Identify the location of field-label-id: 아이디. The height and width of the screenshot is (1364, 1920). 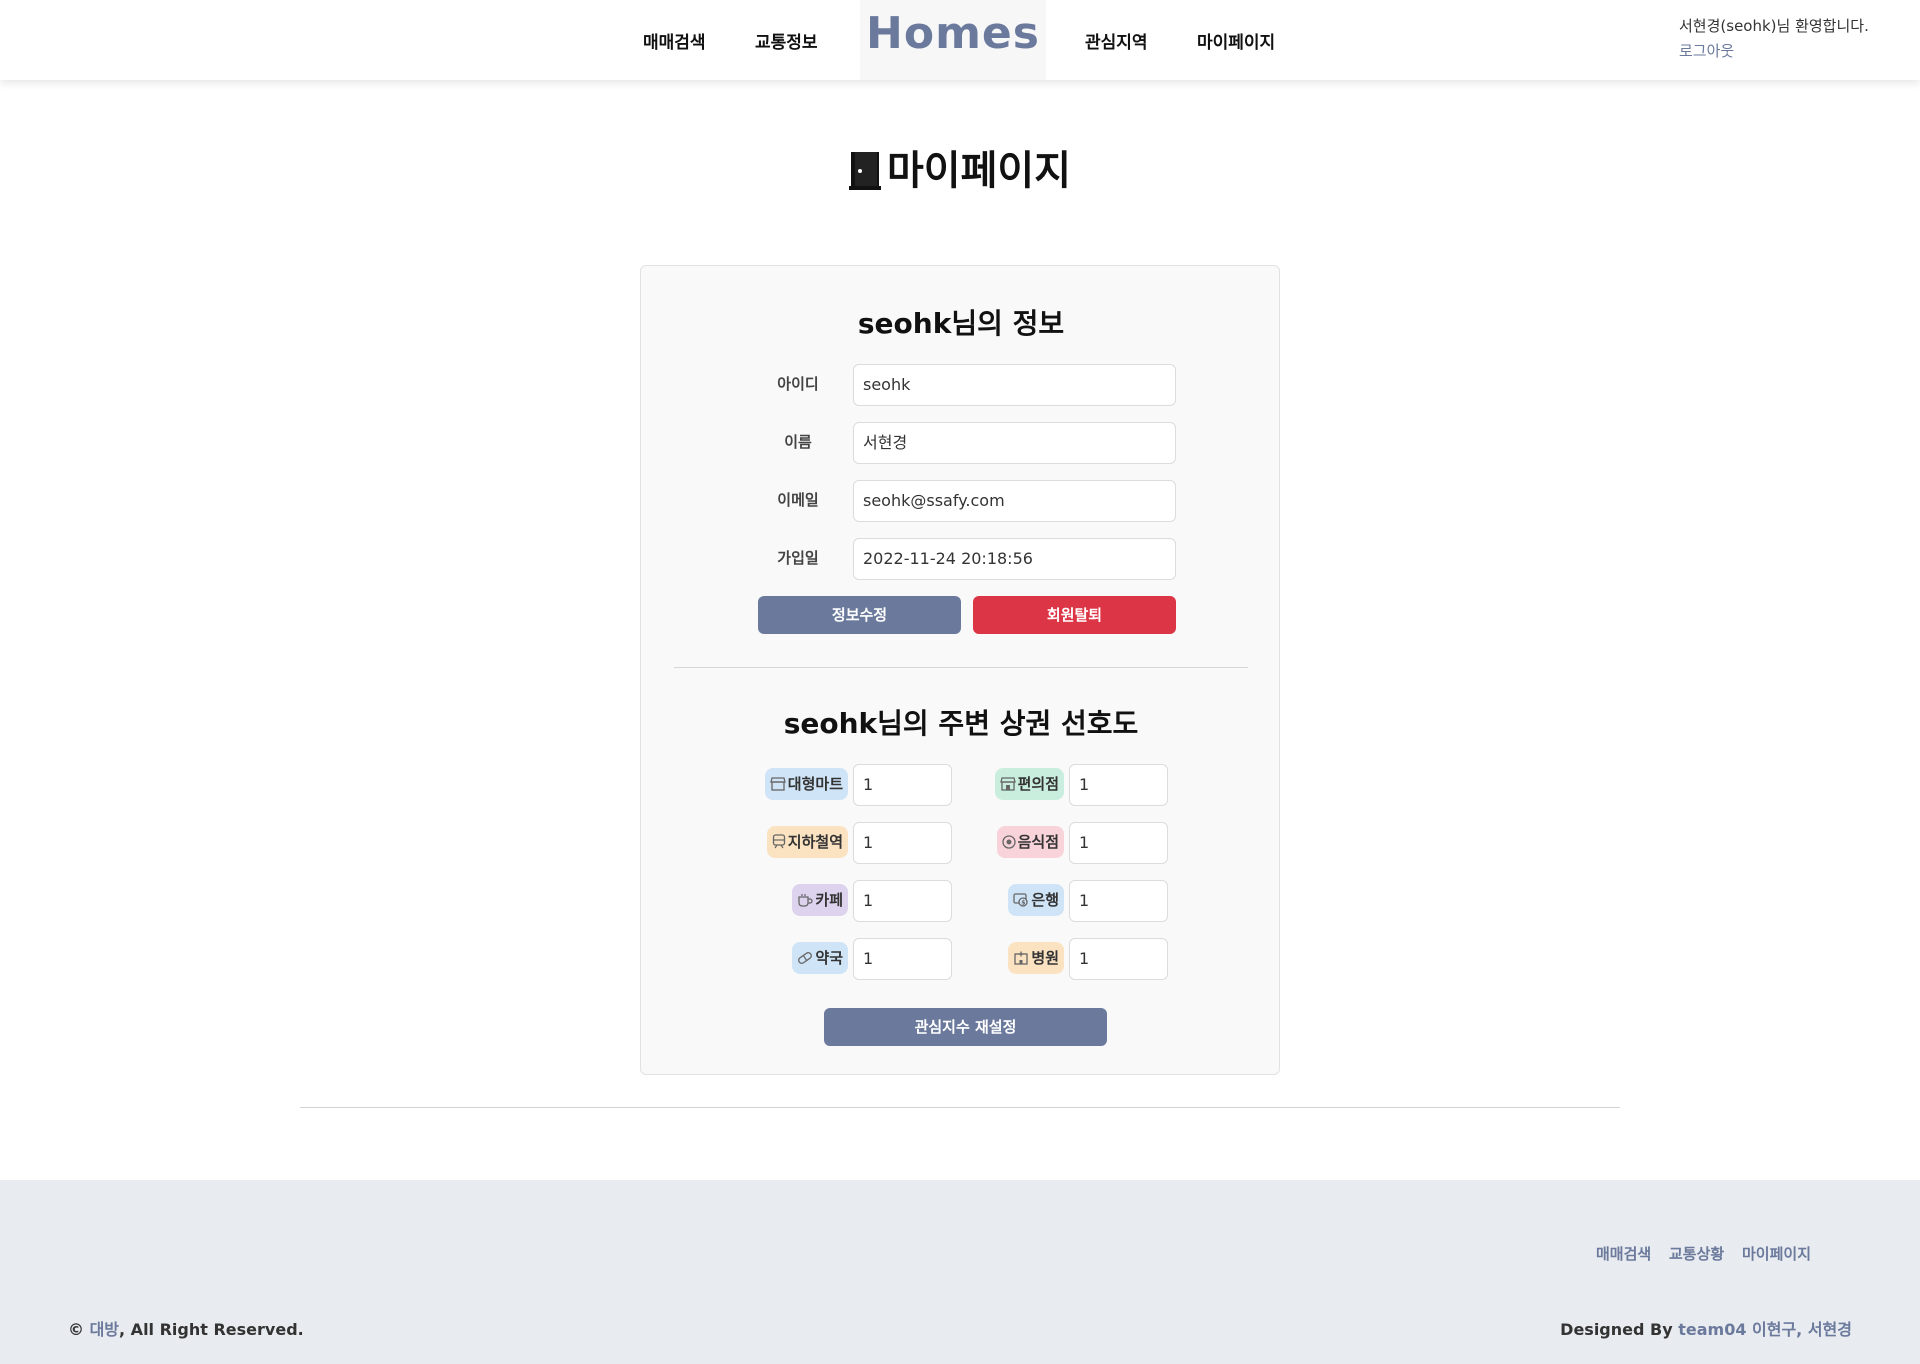
(798, 384).